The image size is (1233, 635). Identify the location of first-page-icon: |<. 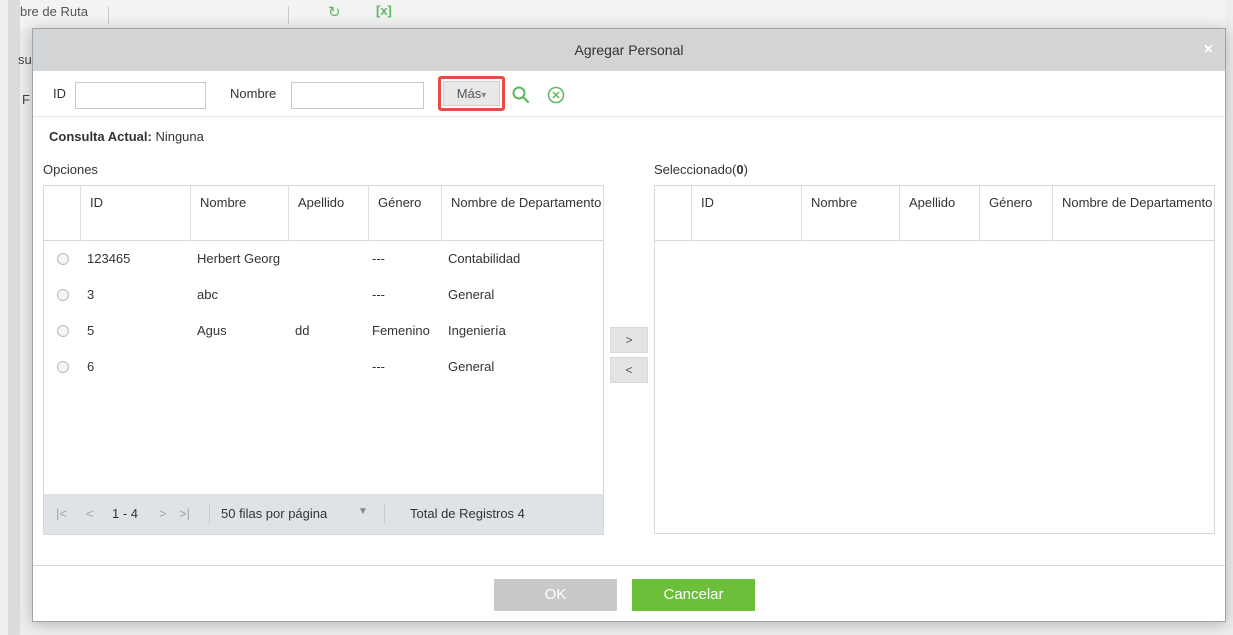
(61, 513).